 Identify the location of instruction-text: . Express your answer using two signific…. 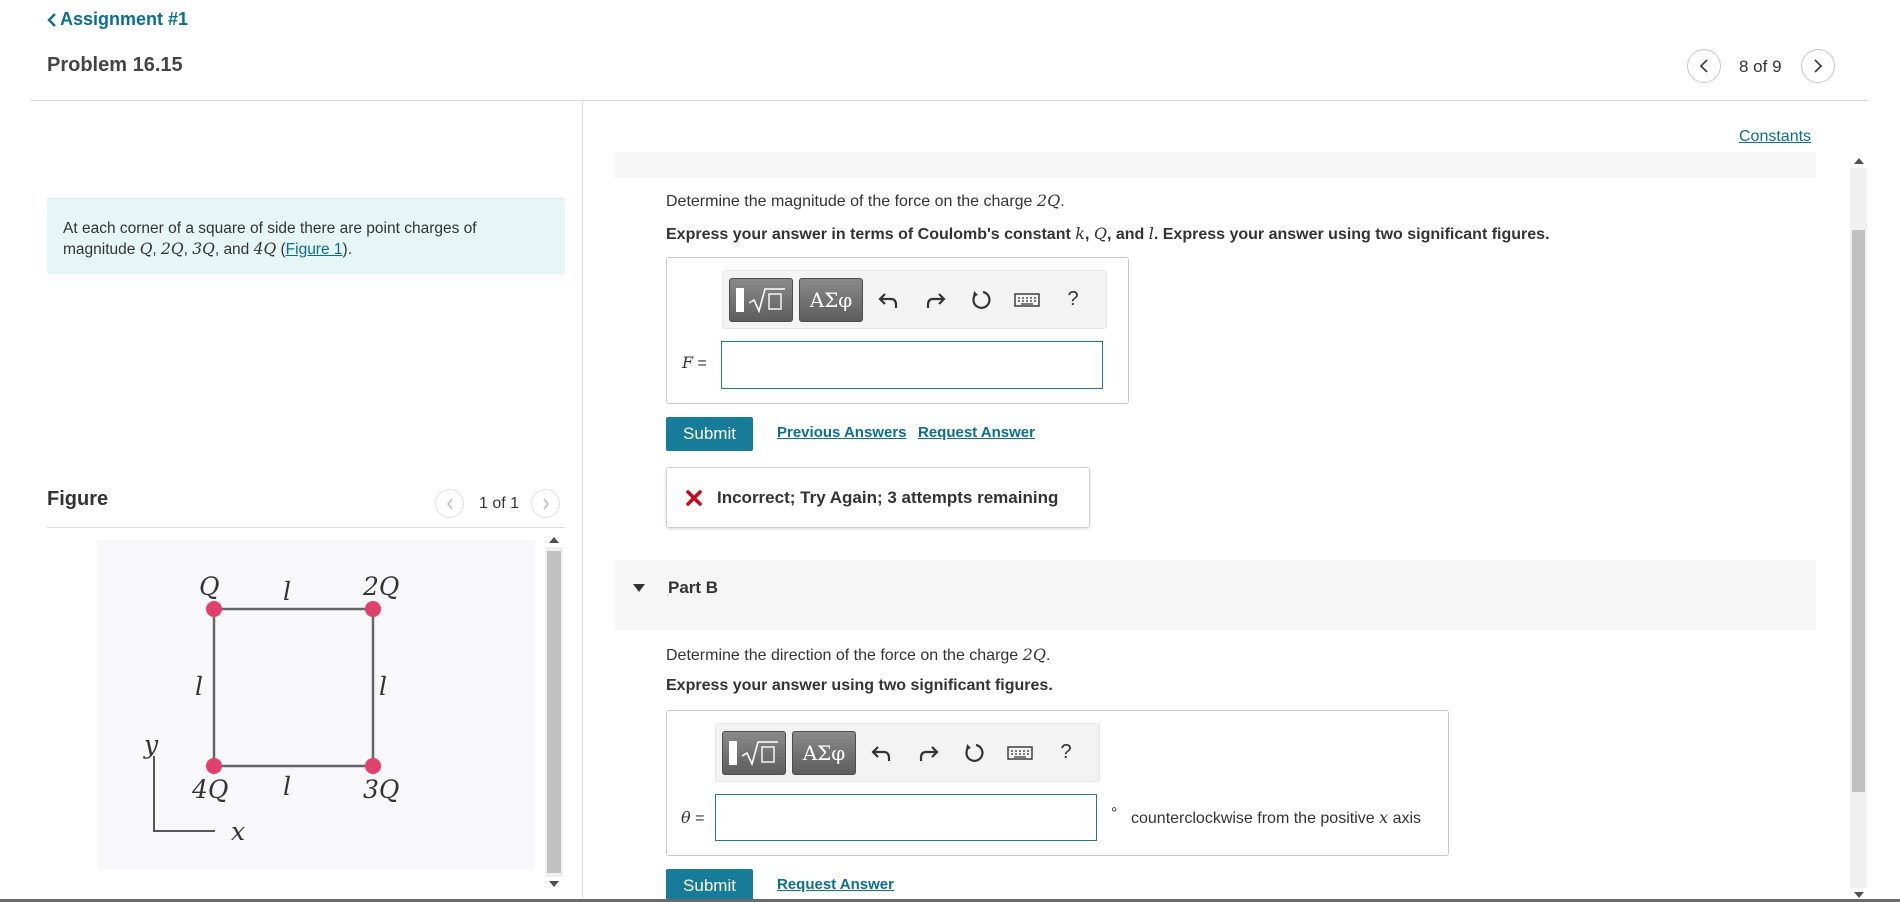
(1351, 234).